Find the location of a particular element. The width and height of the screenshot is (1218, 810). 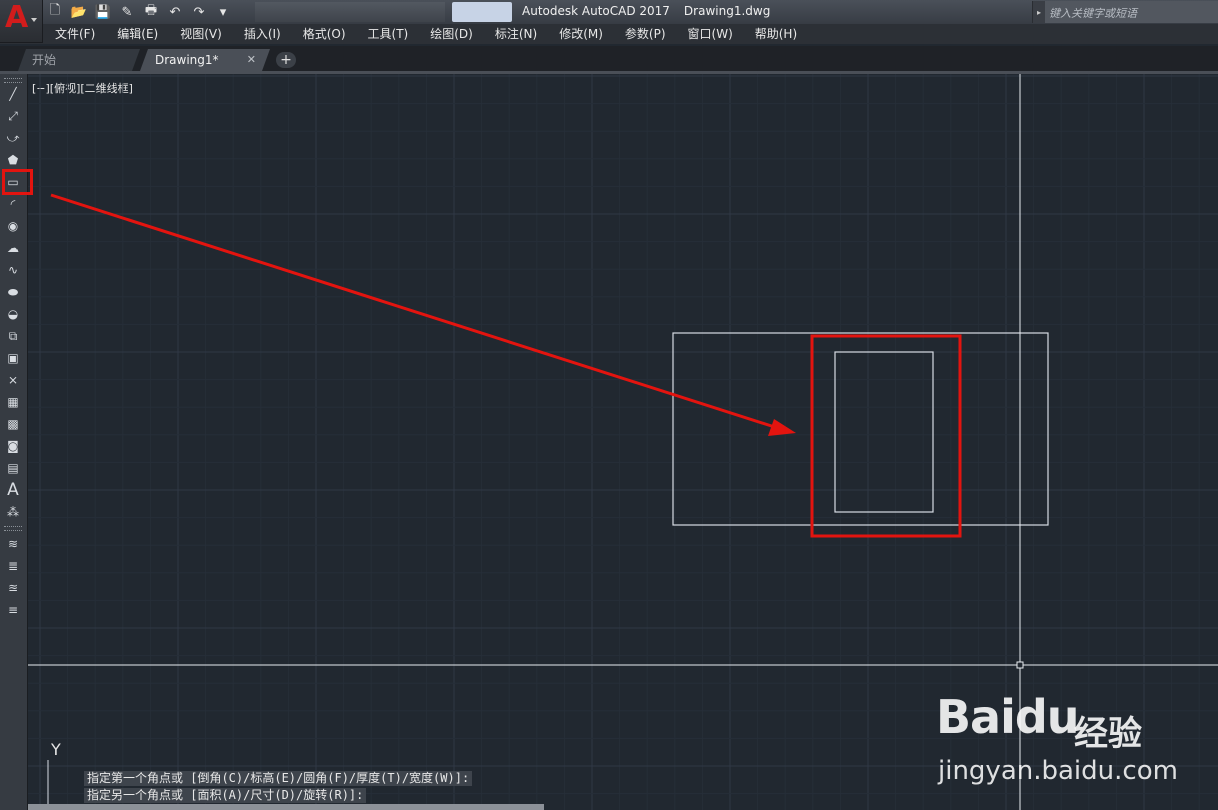

hatch-icon: ▦ is located at coordinates (13, 402).